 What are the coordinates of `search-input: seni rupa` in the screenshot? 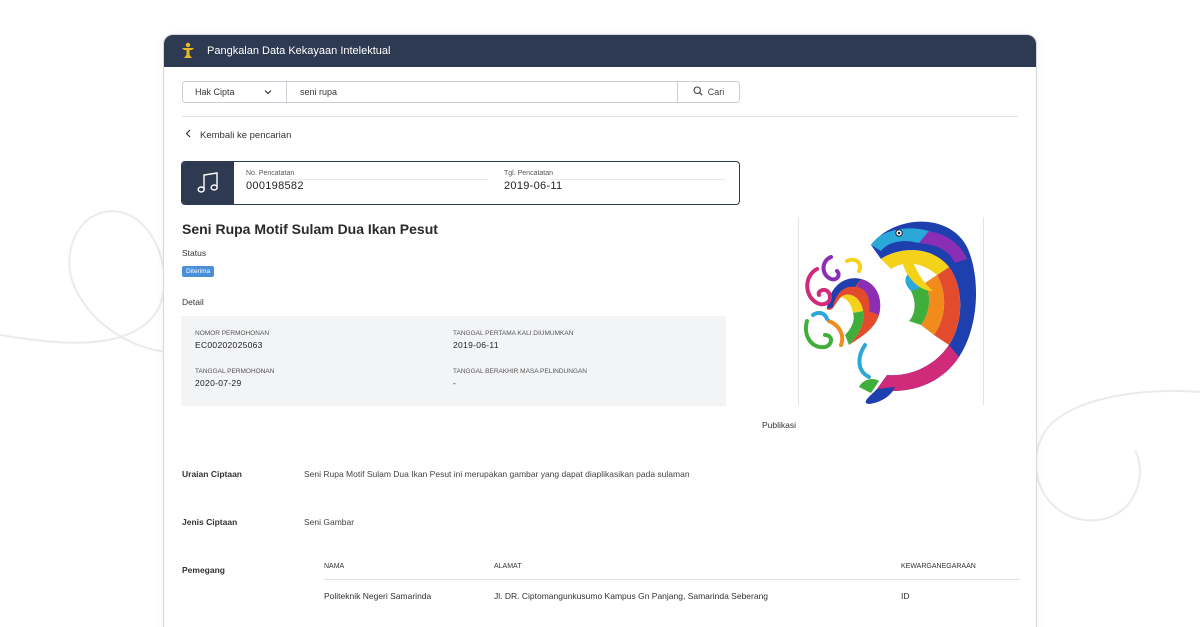 It's located at (482, 92).